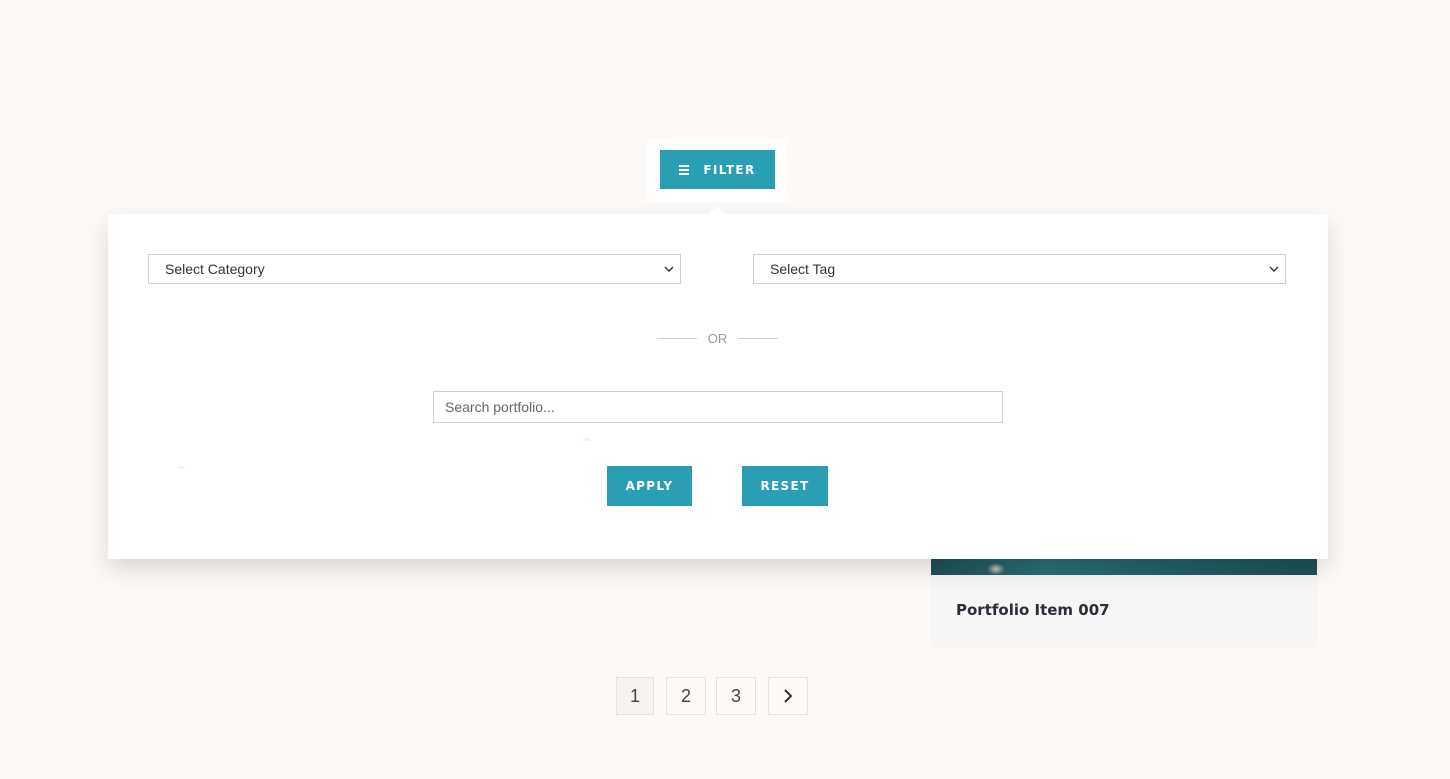  I want to click on portfolio-card: Portfolio Item 007, so click(1124, 603).